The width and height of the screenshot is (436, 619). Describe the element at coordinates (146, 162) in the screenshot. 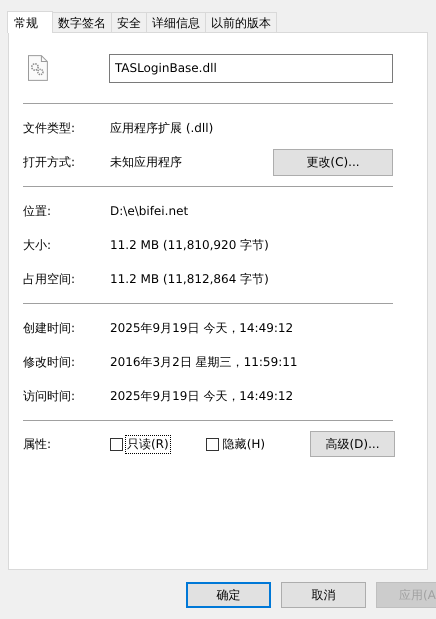

I see `field-value: 未知应用程序` at that location.